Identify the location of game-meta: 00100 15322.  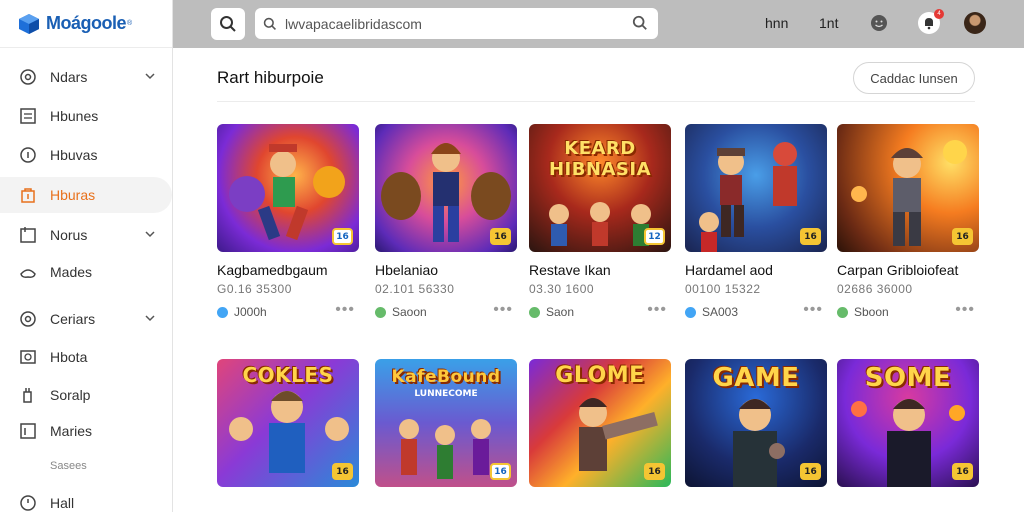
(723, 289).